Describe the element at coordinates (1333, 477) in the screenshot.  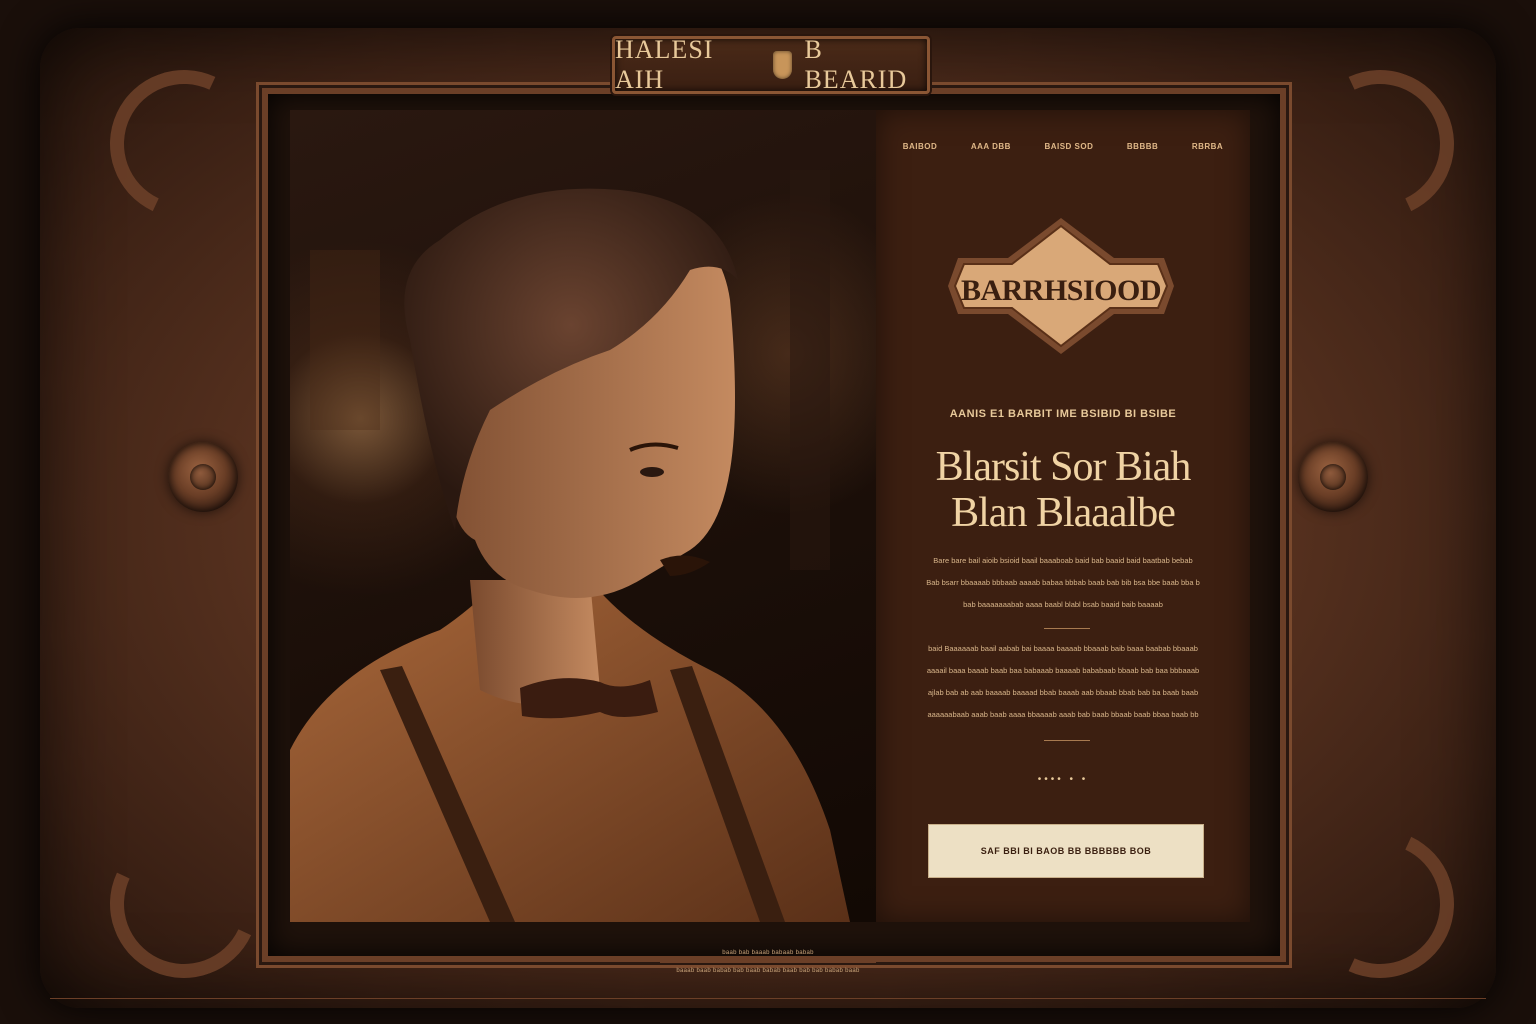
I see `side-knob-right` at that location.